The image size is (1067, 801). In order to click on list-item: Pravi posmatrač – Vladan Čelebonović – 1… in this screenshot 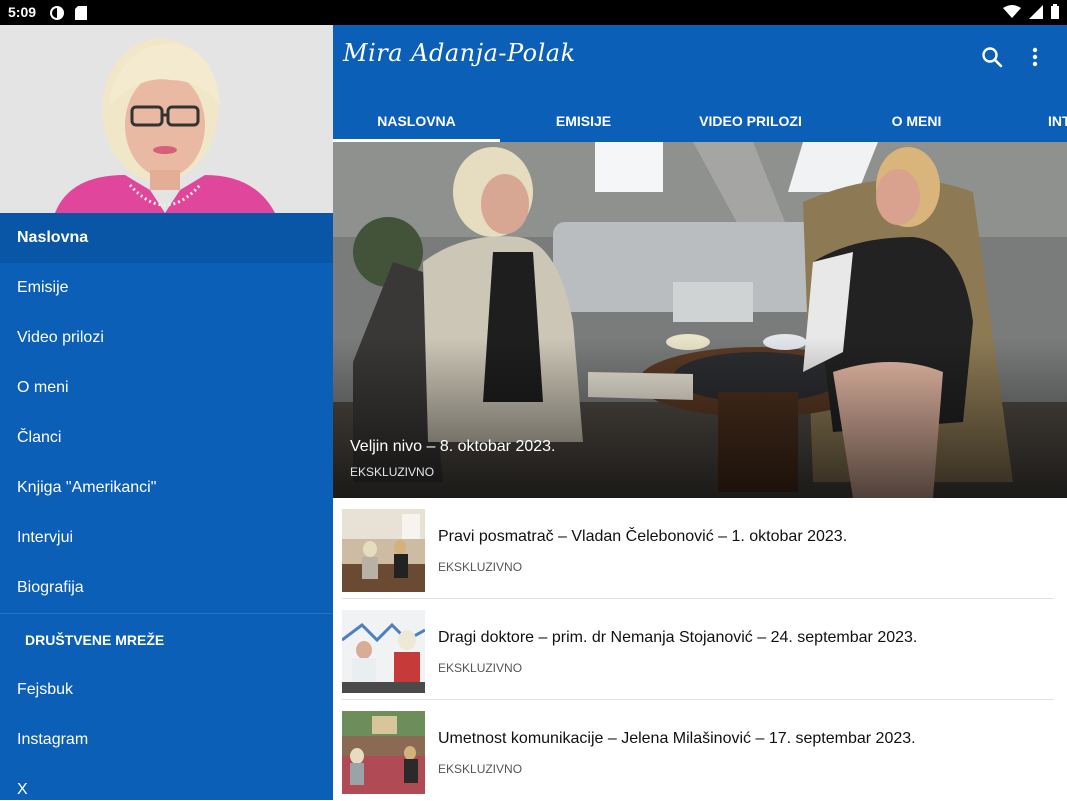, I will do `click(700, 548)`.